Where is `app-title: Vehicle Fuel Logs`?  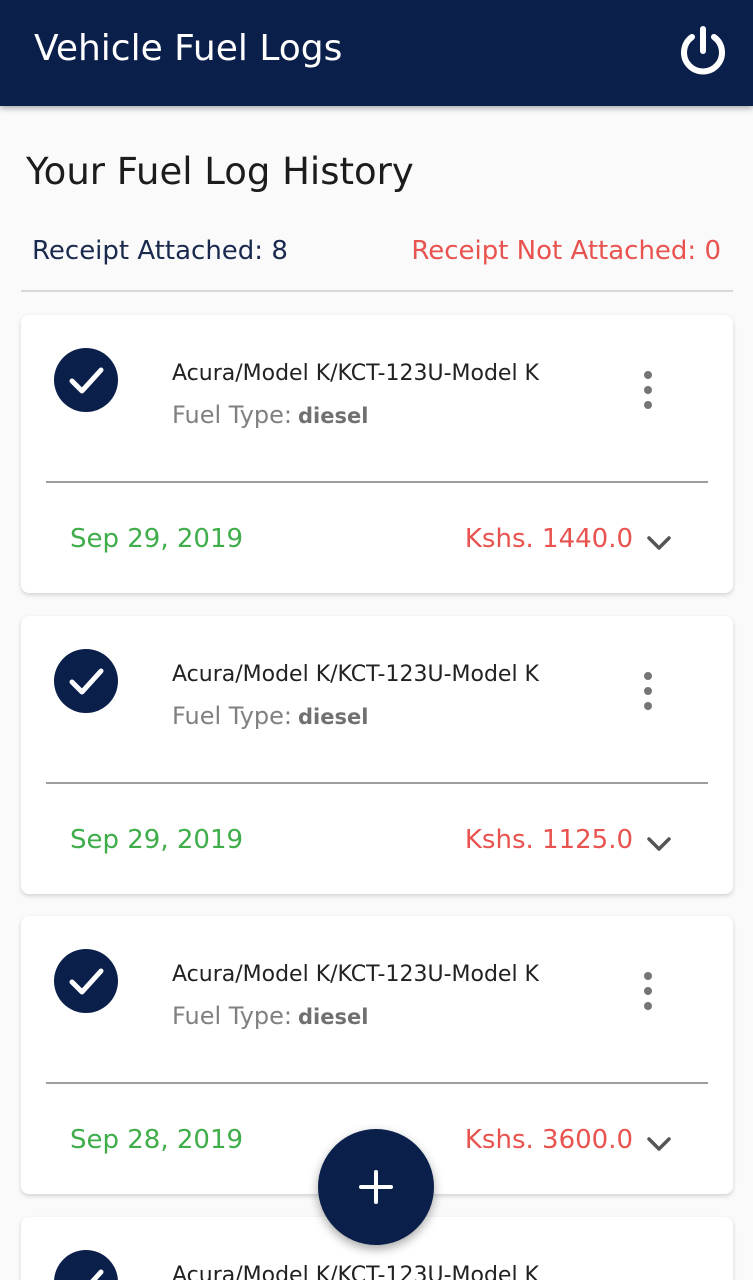
app-title: Vehicle Fuel Logs is located at coordinates (188, 48).